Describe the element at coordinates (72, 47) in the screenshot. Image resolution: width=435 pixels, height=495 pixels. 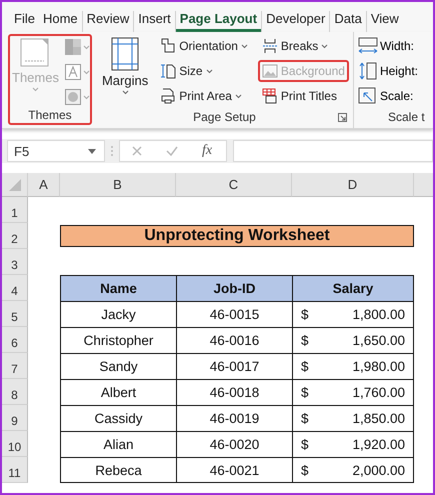
I see `colors-icon` at that location.